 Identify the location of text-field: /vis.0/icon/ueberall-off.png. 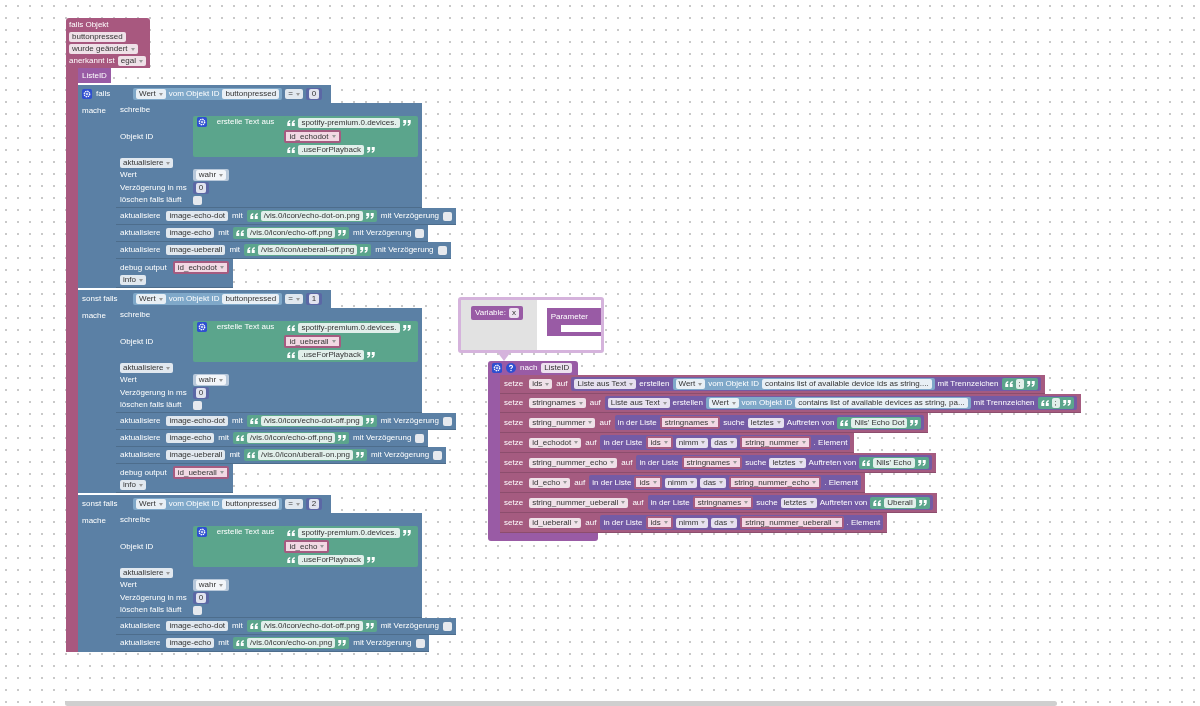
(308, 250).